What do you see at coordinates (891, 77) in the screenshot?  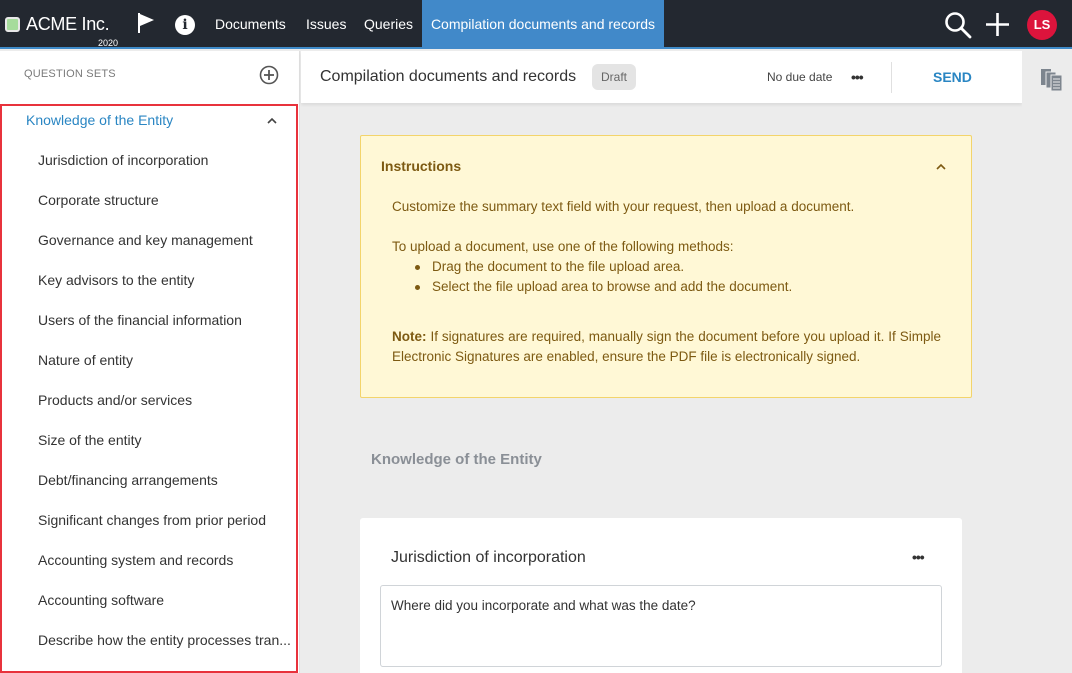 I see `divider` at bounding box center [891, 77].